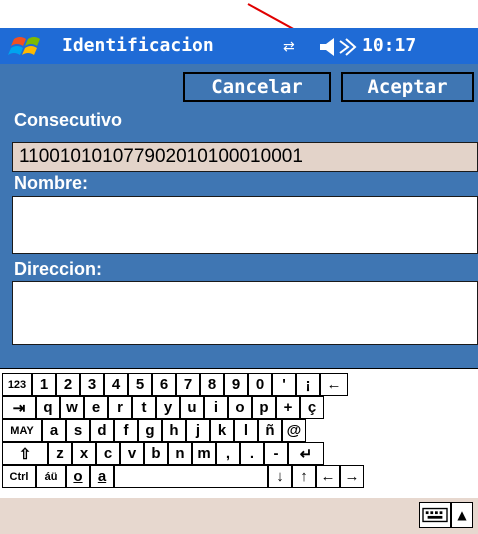  I want to click on key-3: 3, so click(92, 384).